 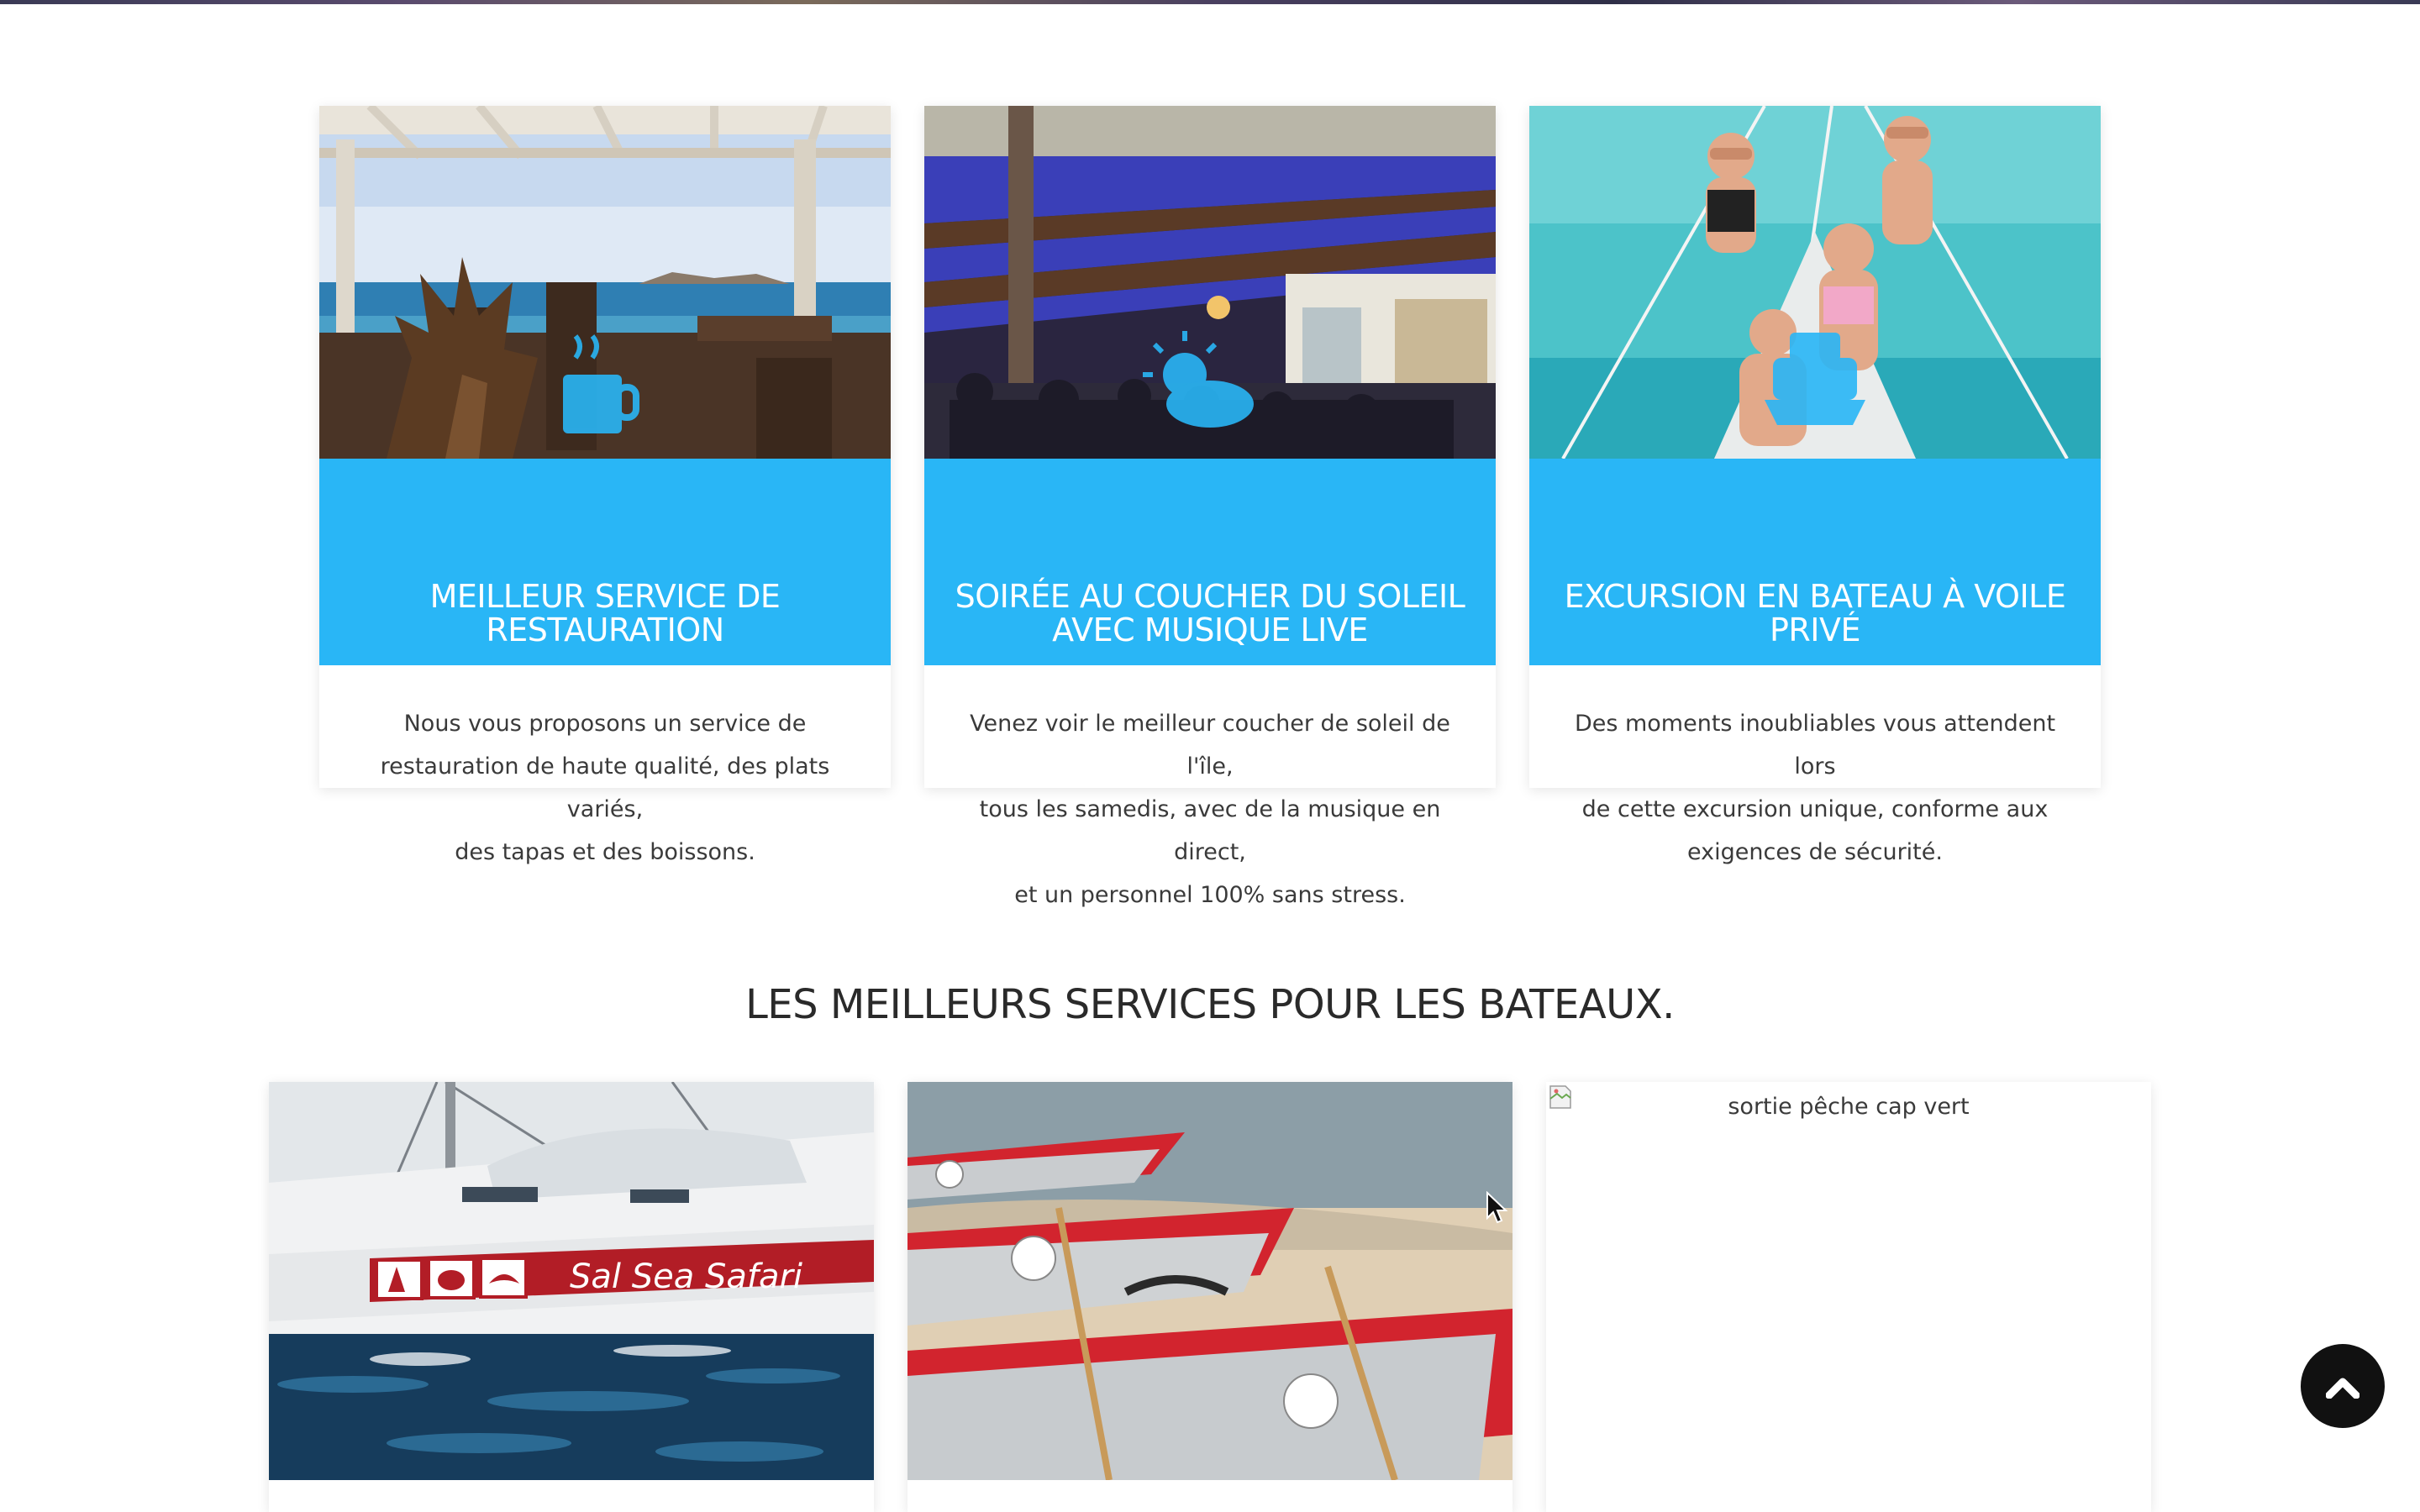 What do you see at coordinates (605, 562) in the screenshot?
I see `card-title-banner: MEILLEUR SERVICE DE RESTAURATION` at bounding box center [605, 562].